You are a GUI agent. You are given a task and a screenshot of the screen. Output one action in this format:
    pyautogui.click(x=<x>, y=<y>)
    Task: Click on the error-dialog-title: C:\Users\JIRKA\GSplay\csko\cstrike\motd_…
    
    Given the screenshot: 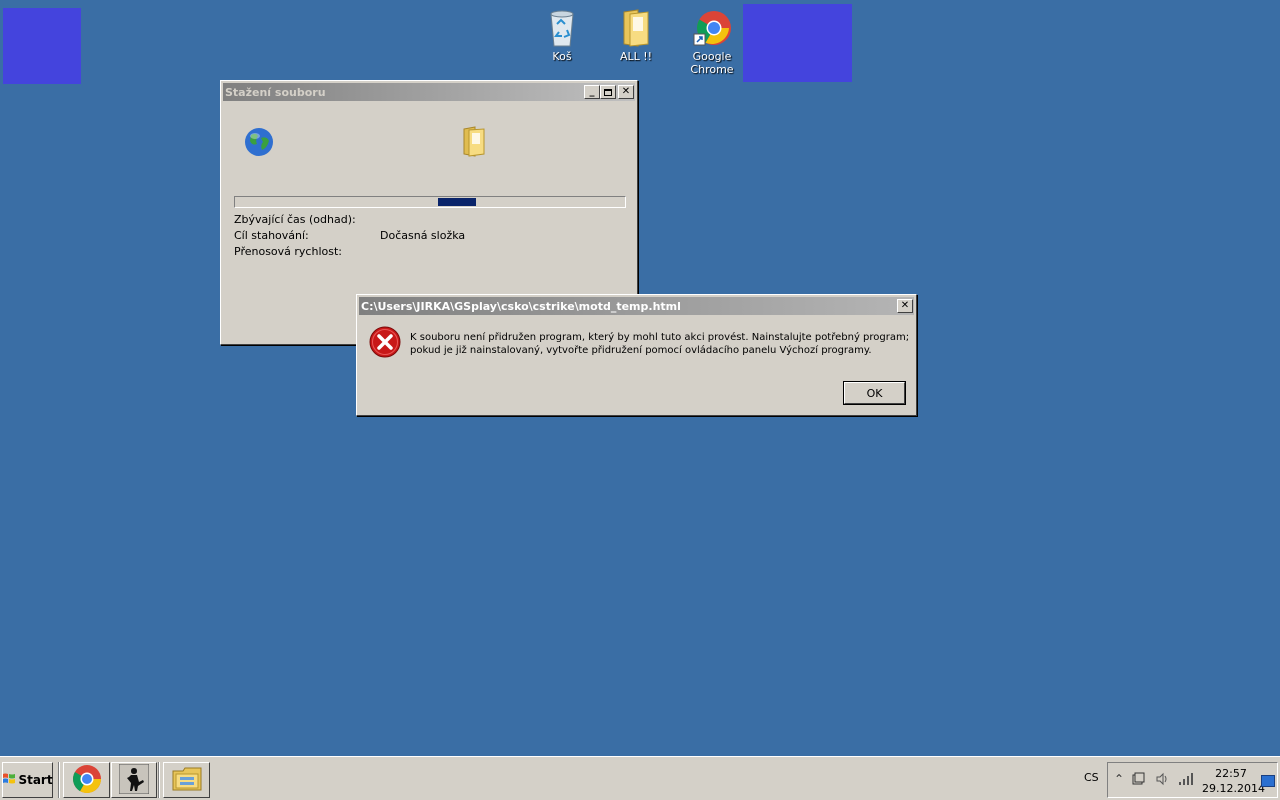 What is the action you would take?
    pyautogui.click(x=521, y=306)
    